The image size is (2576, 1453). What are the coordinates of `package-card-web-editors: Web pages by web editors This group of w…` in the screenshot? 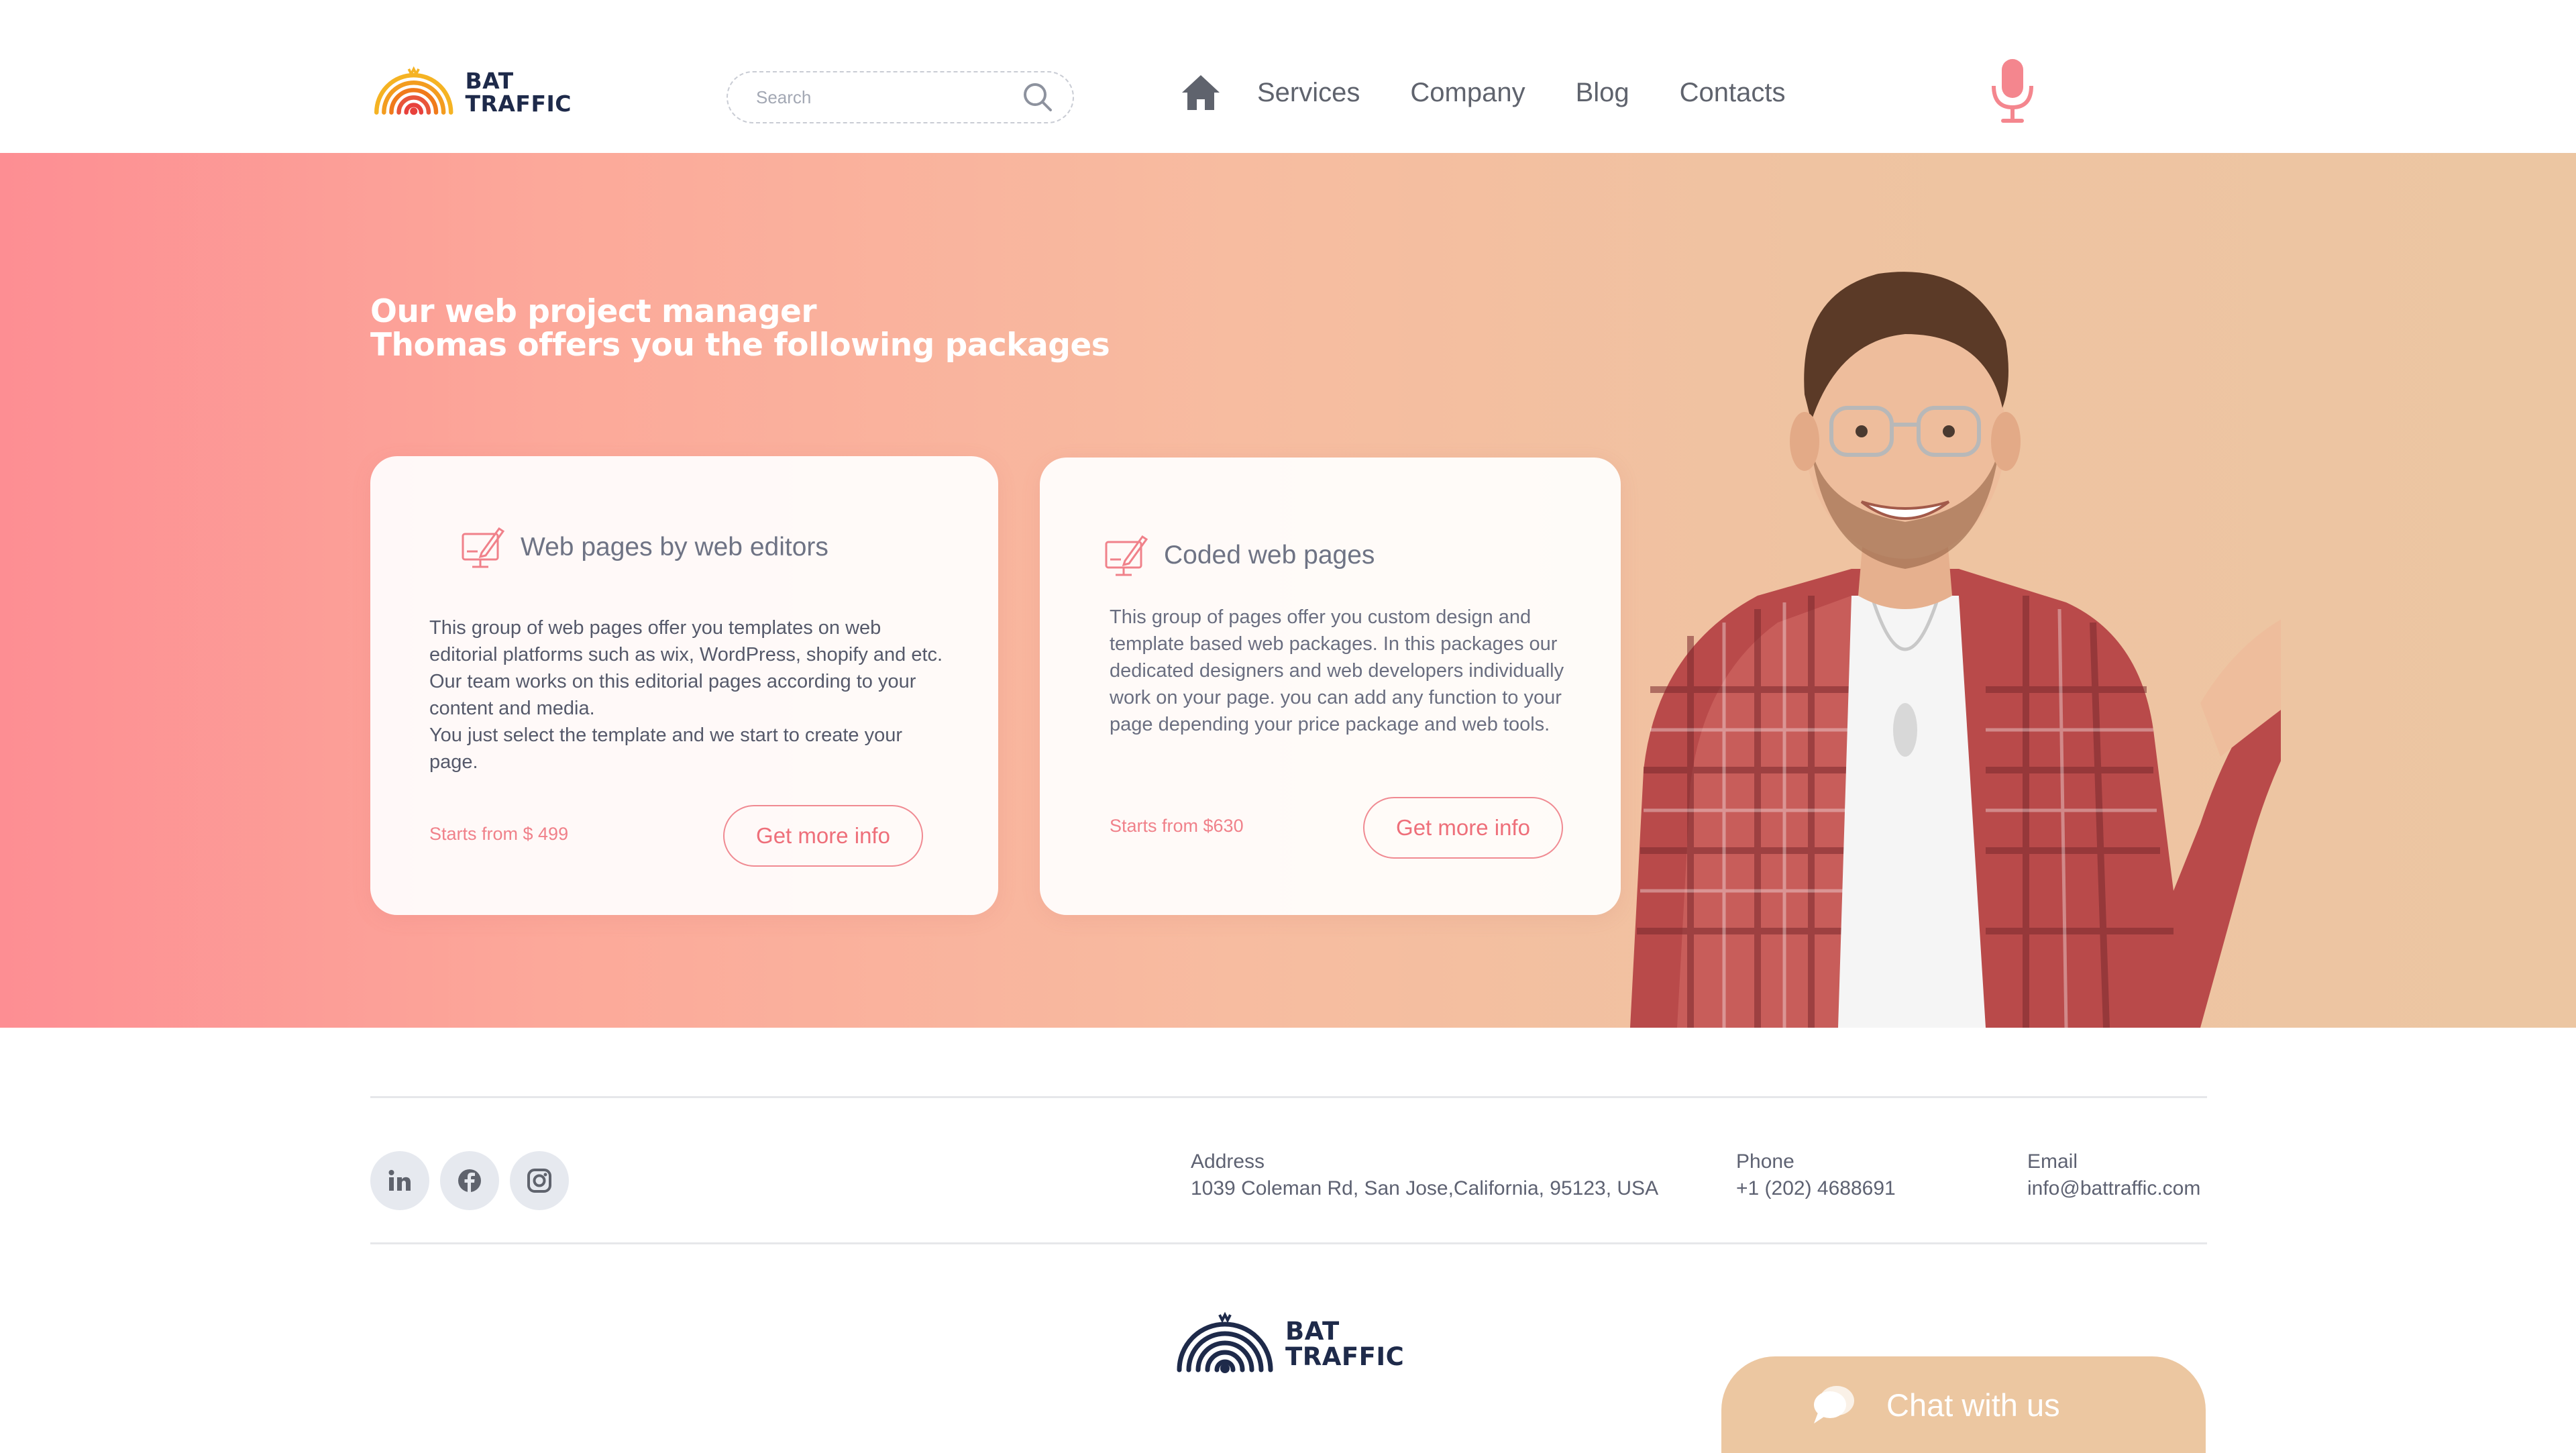 It's located at (684, 685).